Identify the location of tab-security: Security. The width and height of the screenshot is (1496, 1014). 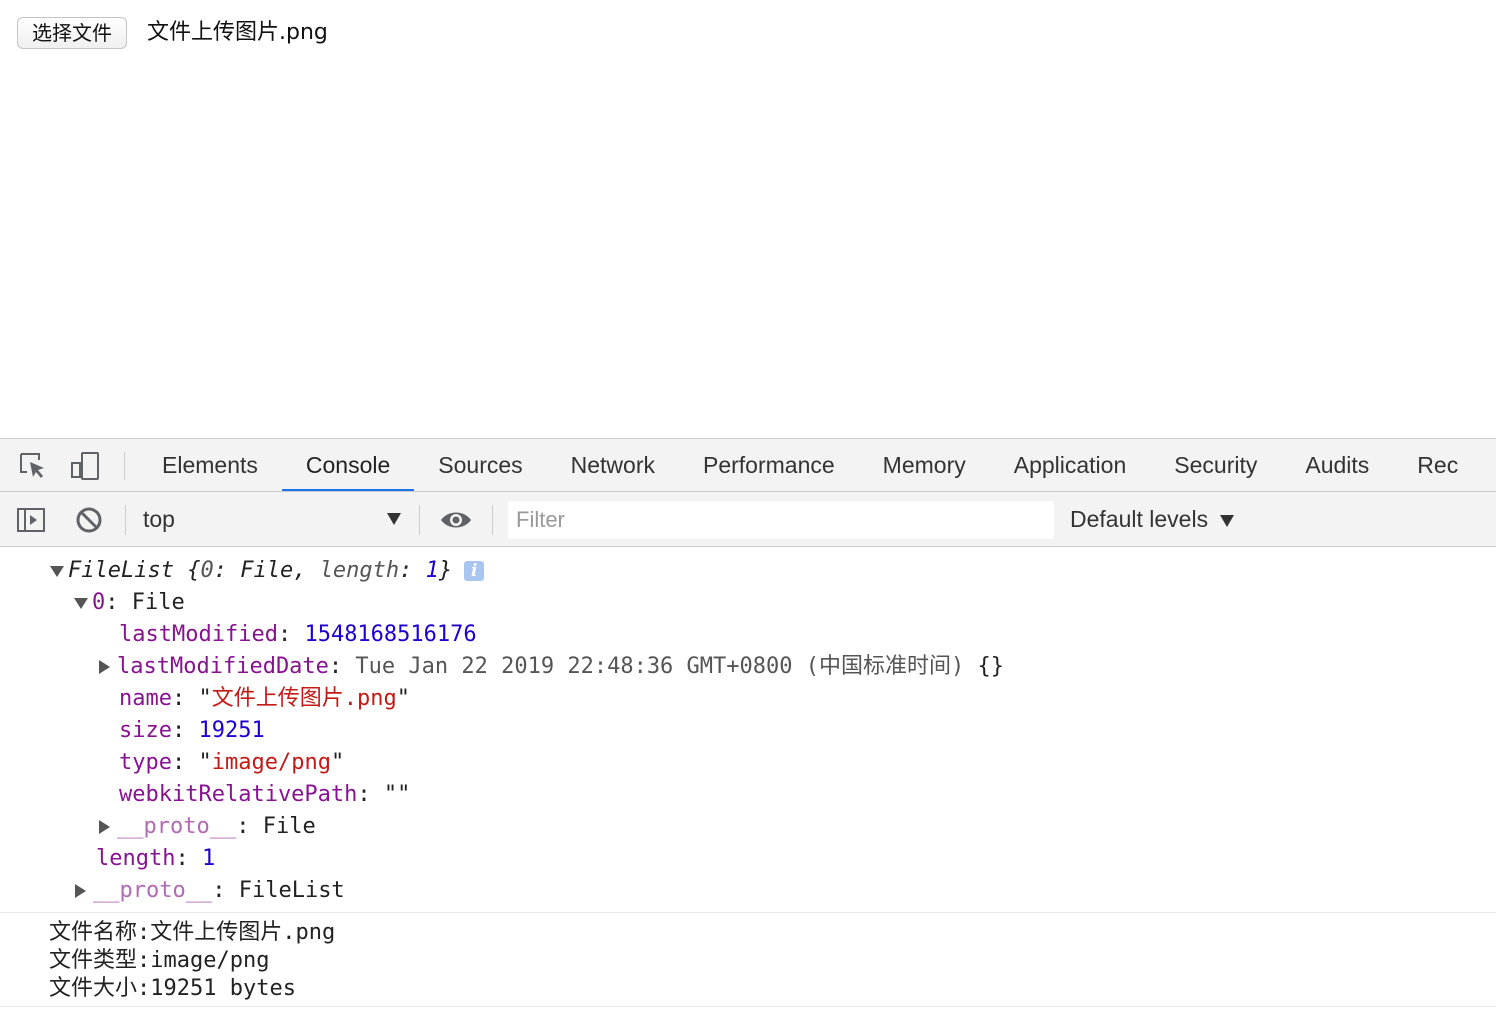
(1215, 465).